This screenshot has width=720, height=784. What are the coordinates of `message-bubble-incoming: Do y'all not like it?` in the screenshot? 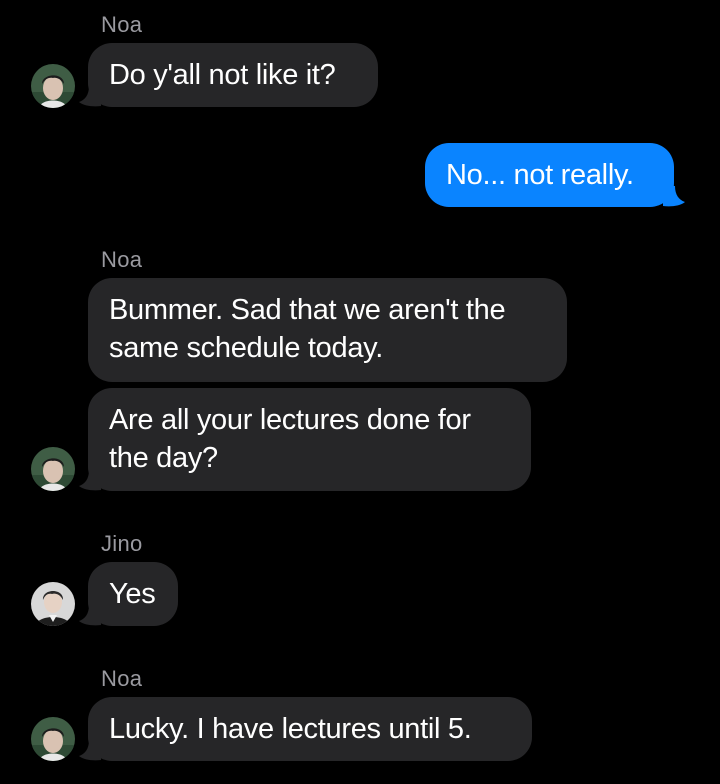 It's located at (233, 75).